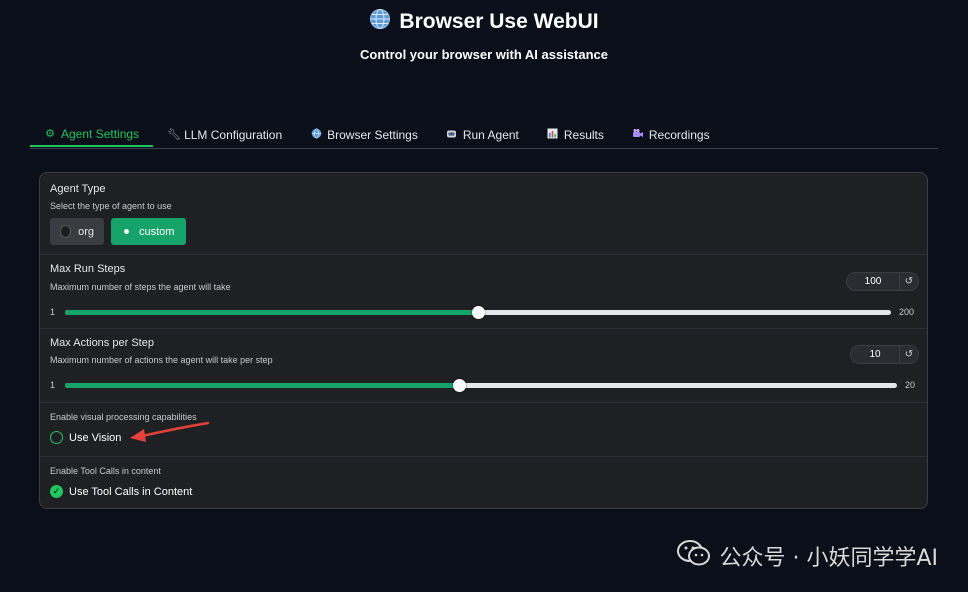  I want to click on option-label: custom, so click(157, 231).